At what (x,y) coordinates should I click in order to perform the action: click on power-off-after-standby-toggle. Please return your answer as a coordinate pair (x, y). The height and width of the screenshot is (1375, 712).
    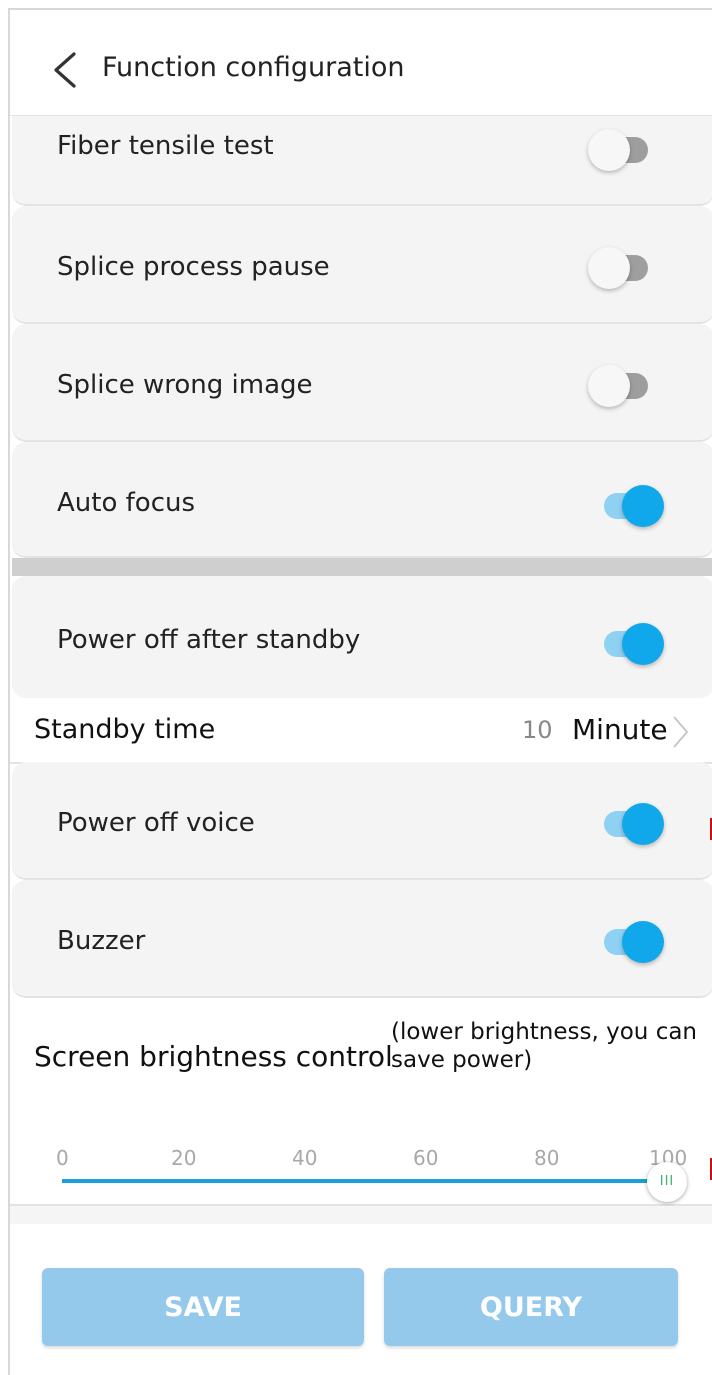
    Looking at the image, I should click on (627, 644).